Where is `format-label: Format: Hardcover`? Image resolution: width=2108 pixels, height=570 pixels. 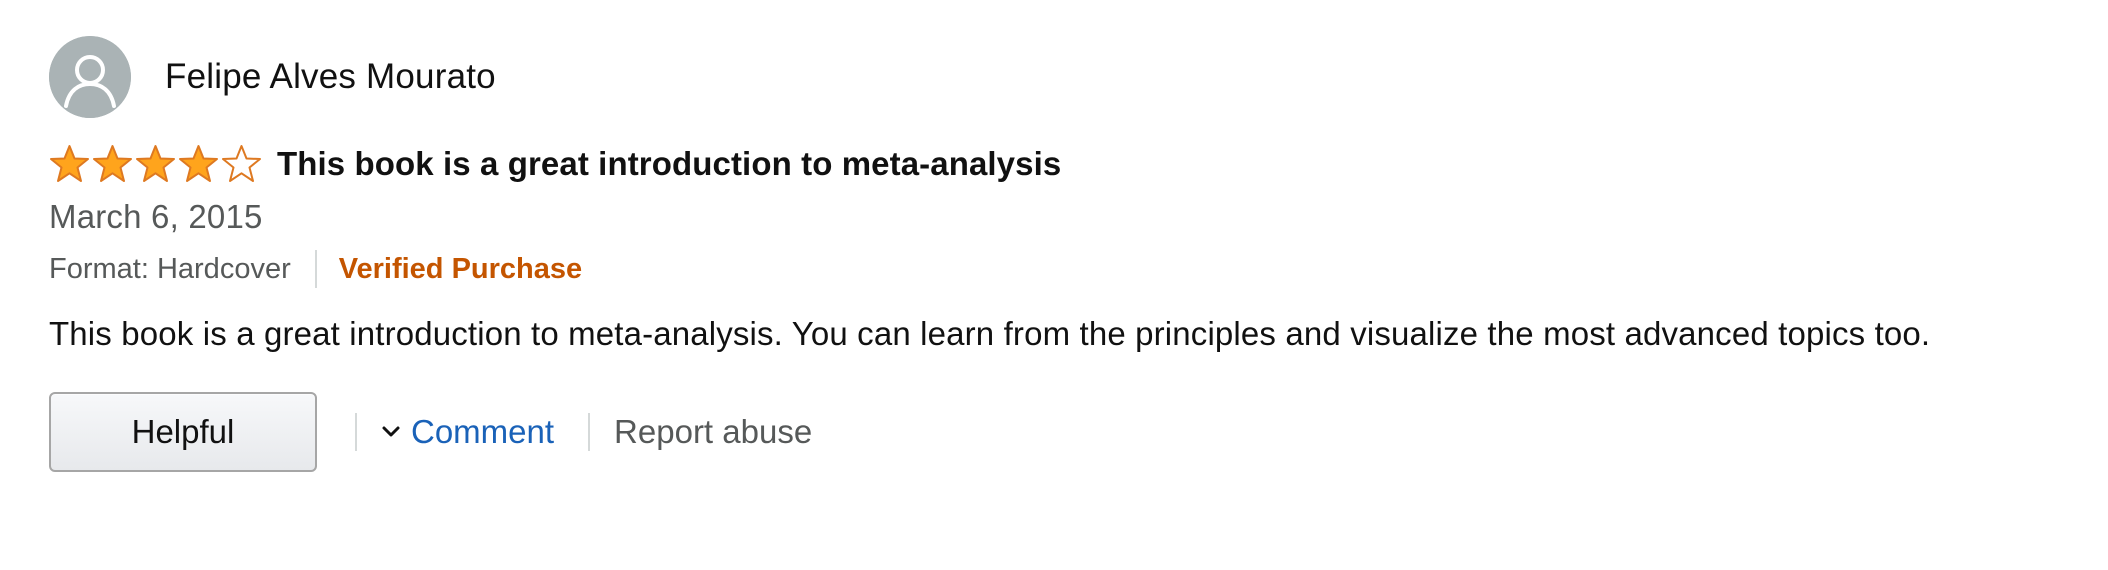
format-label: Format: Hardcover is located at coordinates (170, 268).